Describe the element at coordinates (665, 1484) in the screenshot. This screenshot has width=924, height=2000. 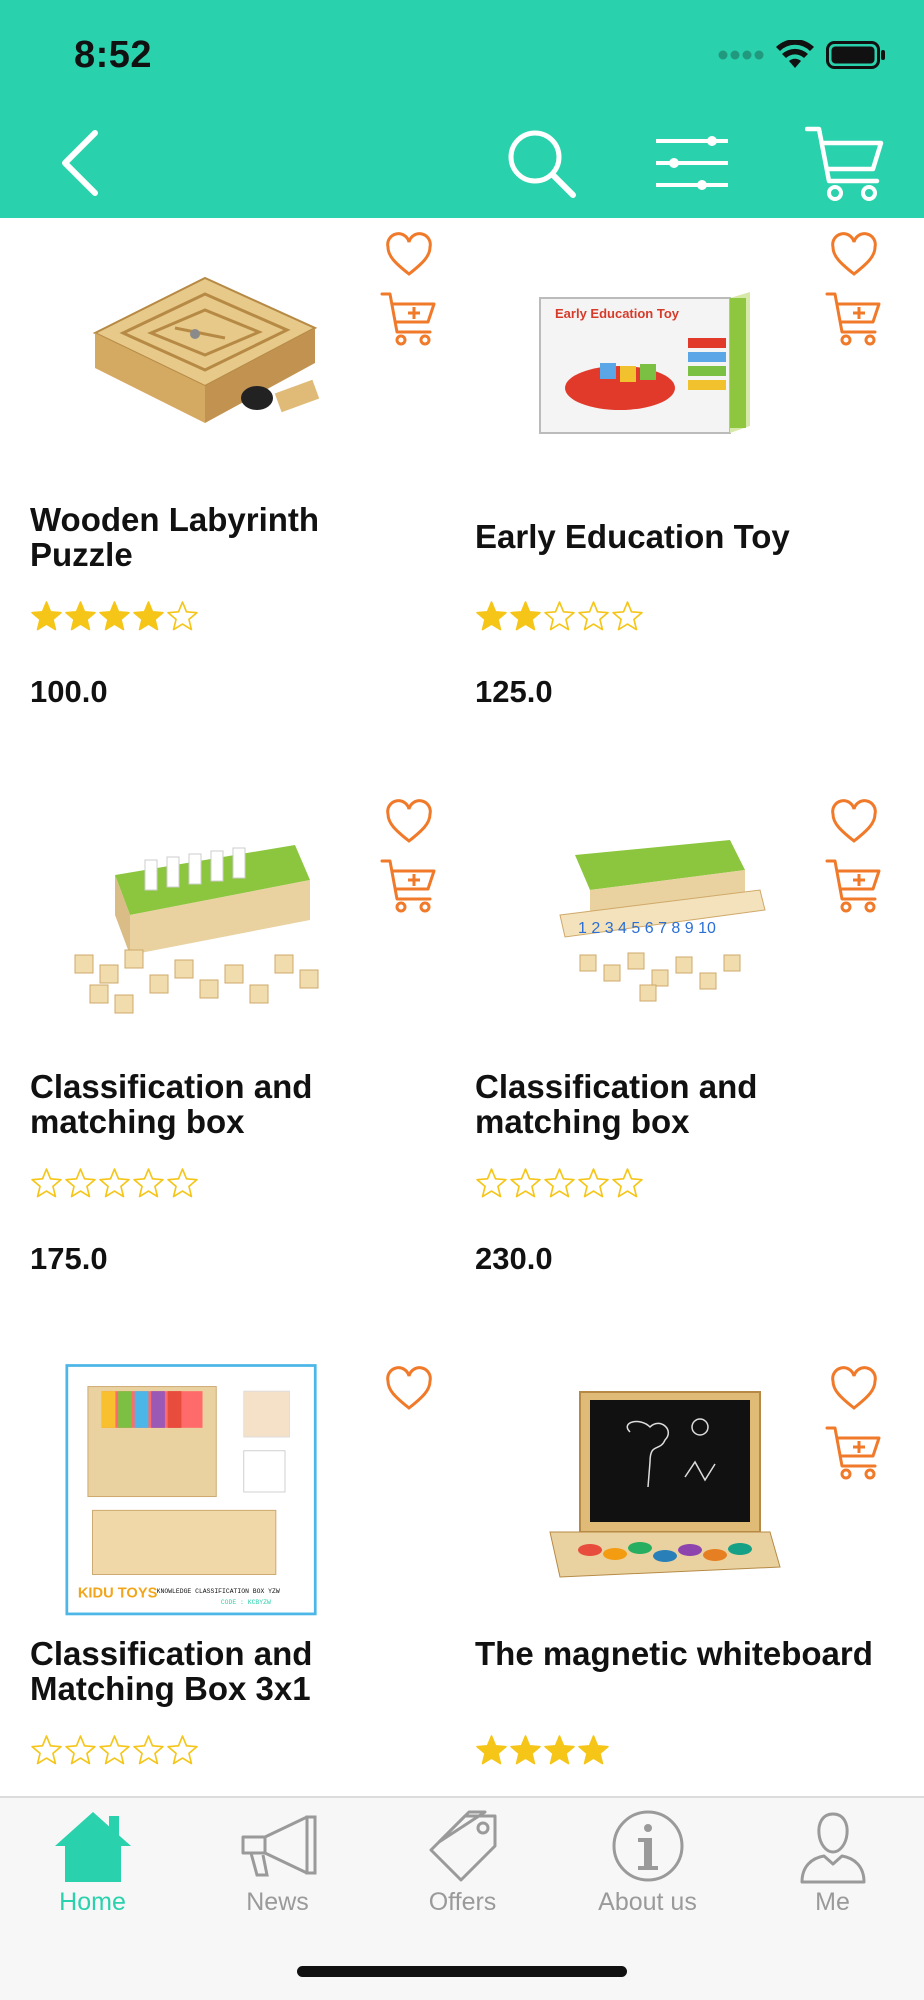
I see `magnetic-whiteboard-image` at that location.